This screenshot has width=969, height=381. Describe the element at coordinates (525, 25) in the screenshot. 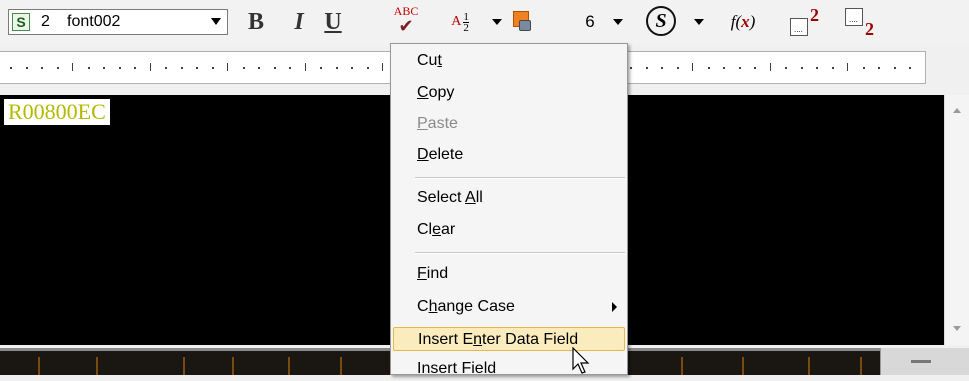

I see `database-icon` at that location.